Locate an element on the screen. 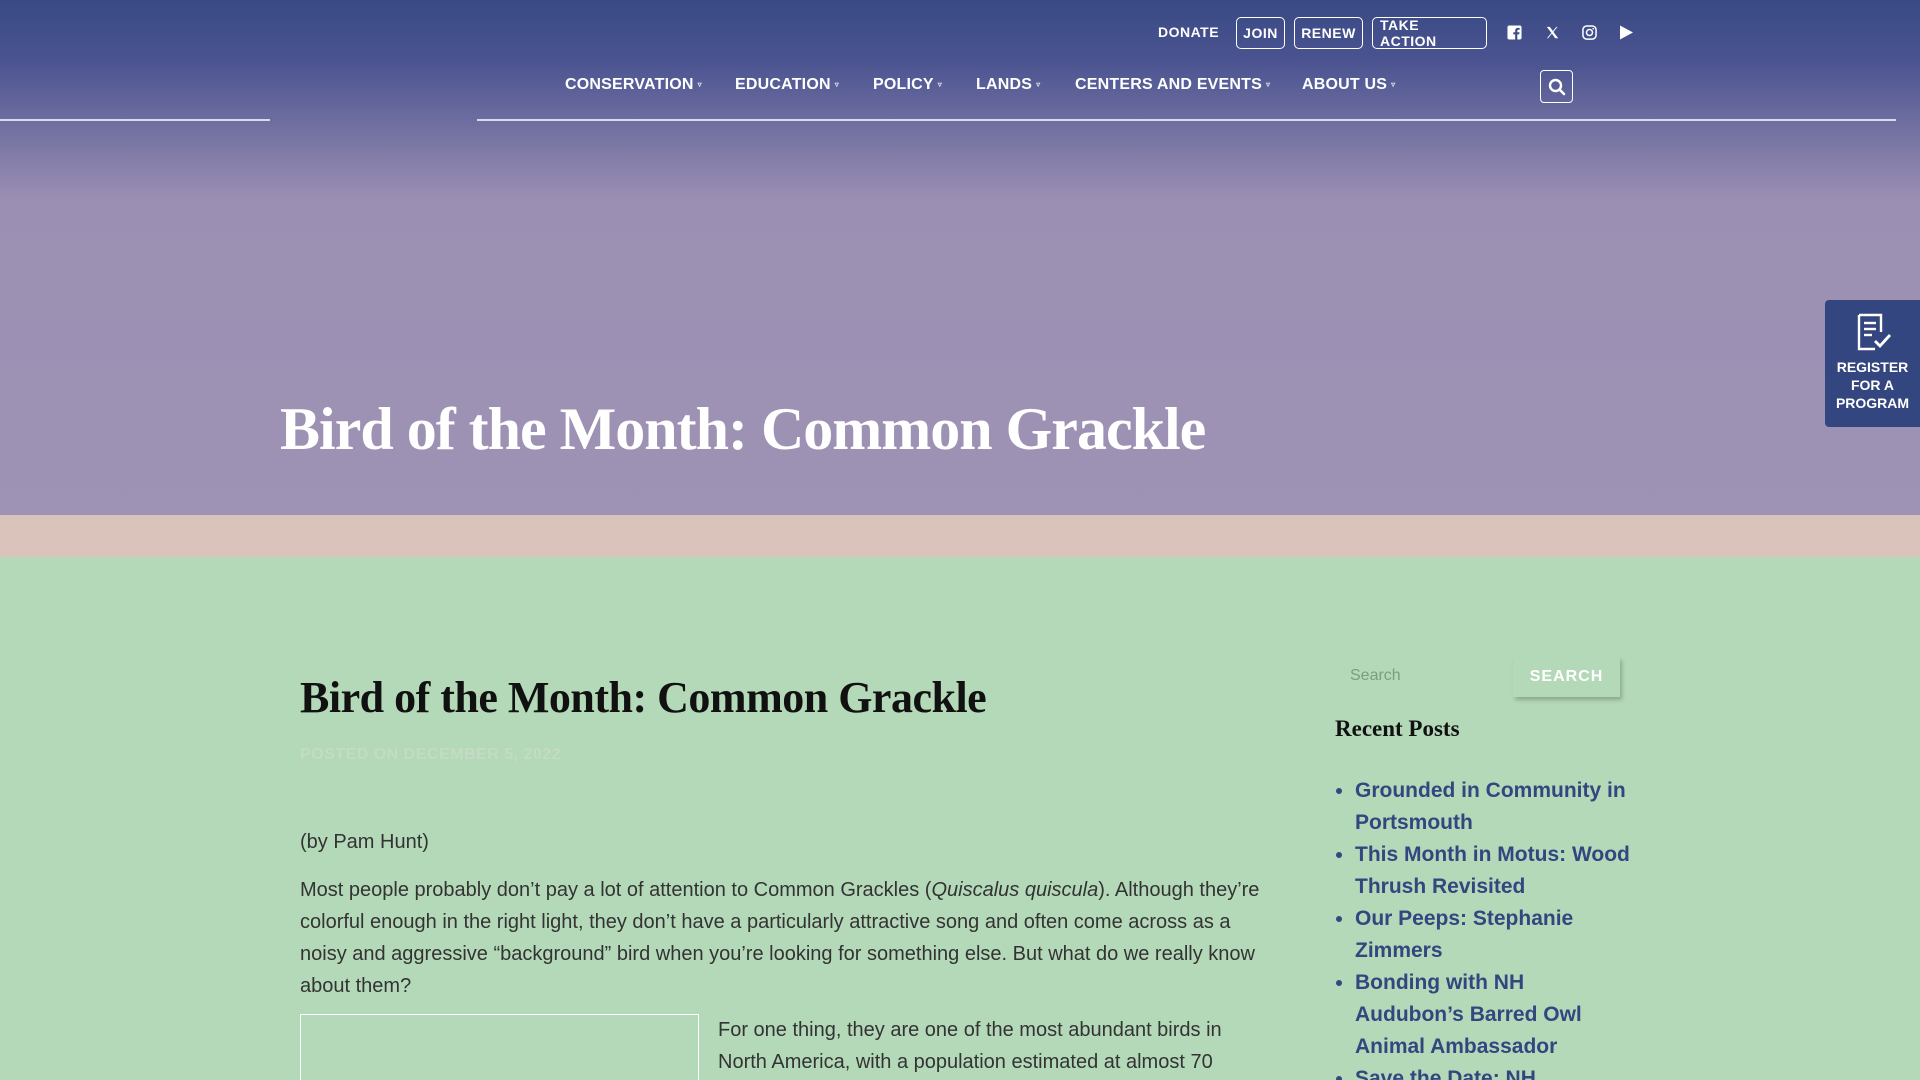  recent-post-link: Our Peeps: Stephanie Zimmers is located at coordinates (1492, 935).